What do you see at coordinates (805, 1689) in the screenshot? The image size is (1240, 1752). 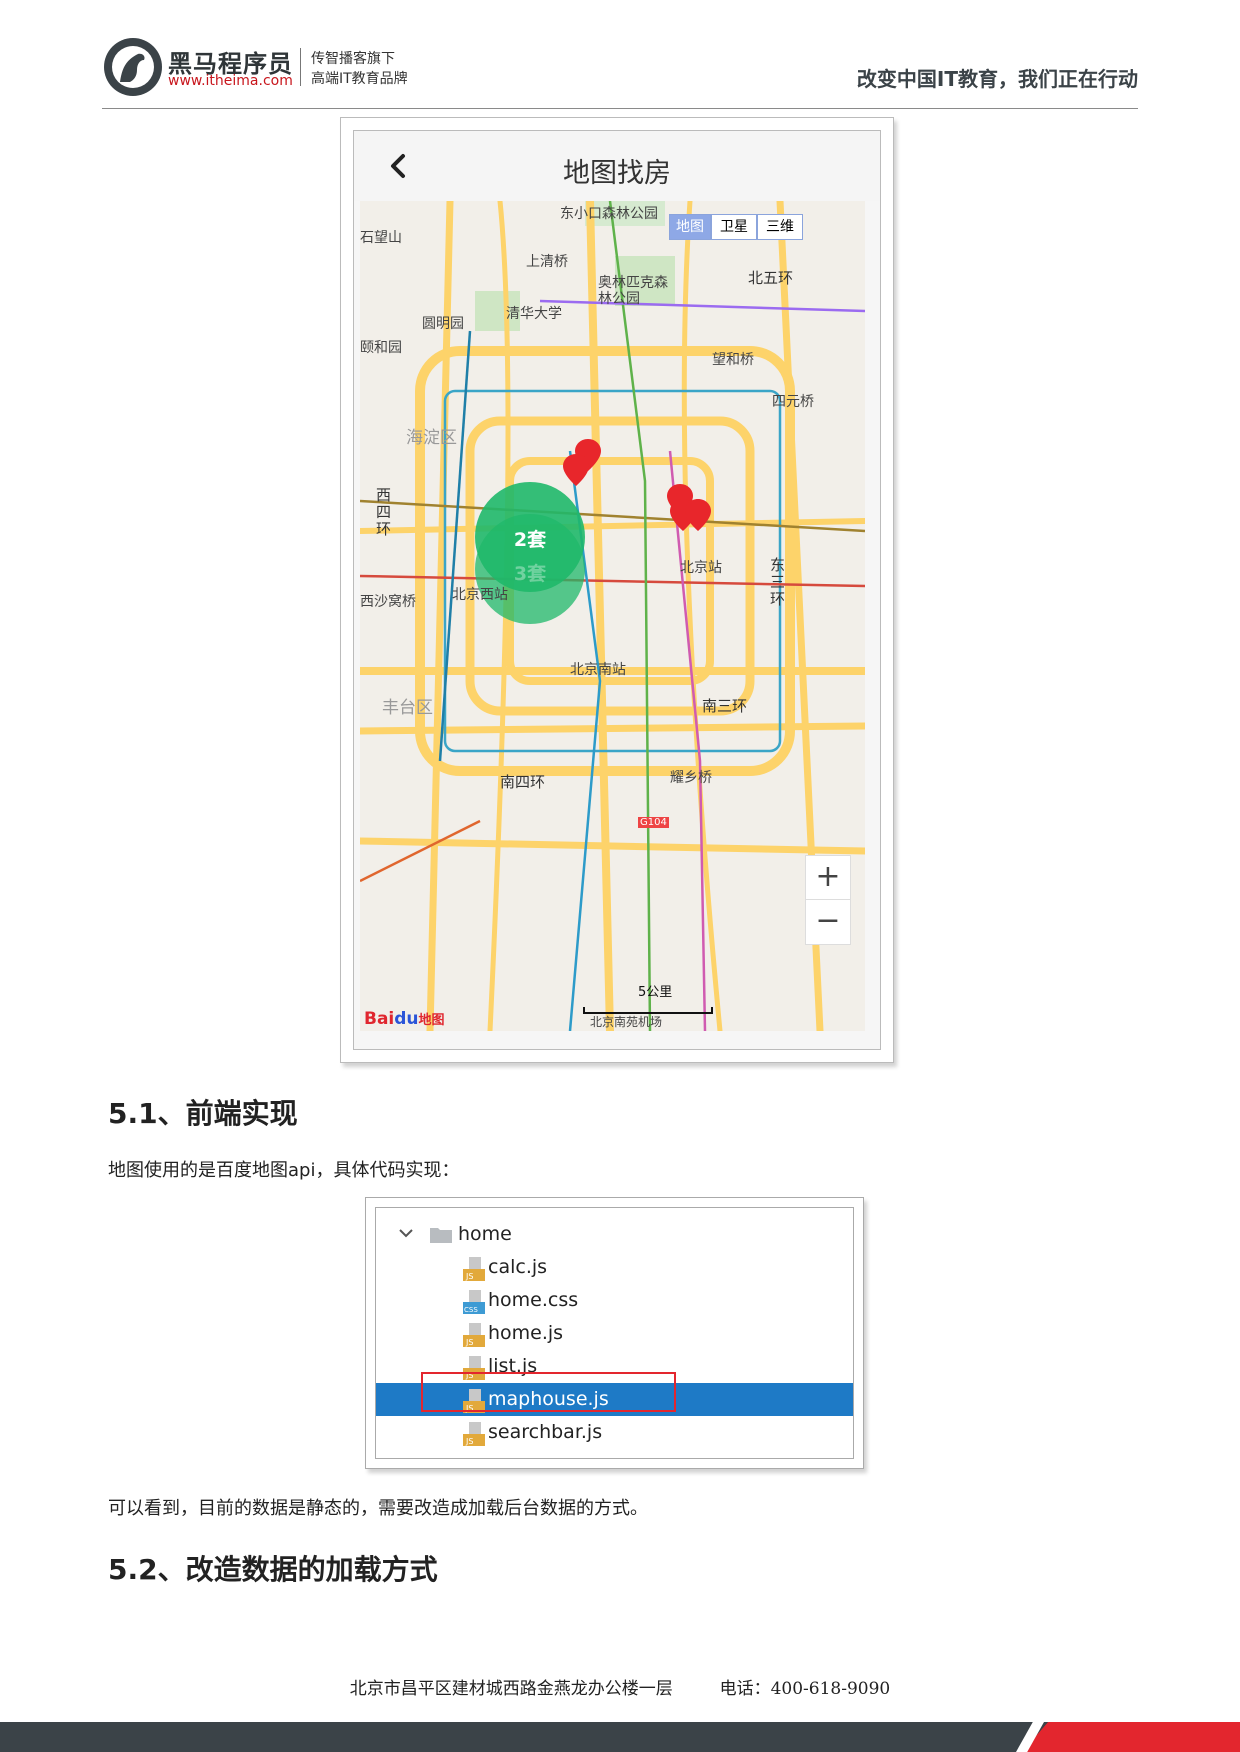 I see `footer-phone: 电话：400-618-9090` at bounding box center [805, 1689].